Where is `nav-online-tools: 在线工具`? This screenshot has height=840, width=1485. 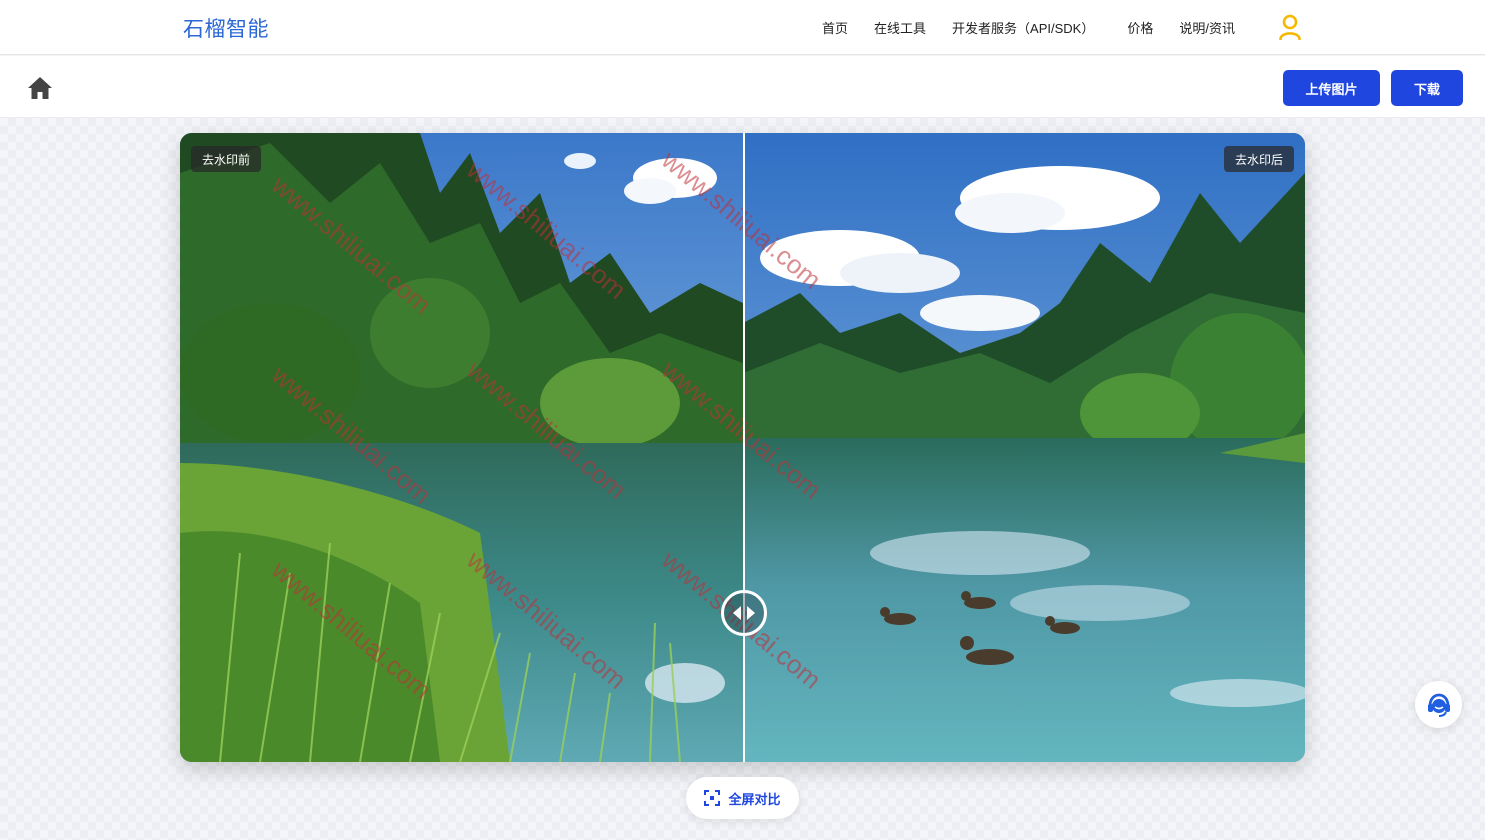 nav-online-tools: 在线工具 is located at coordinates (900, 27).